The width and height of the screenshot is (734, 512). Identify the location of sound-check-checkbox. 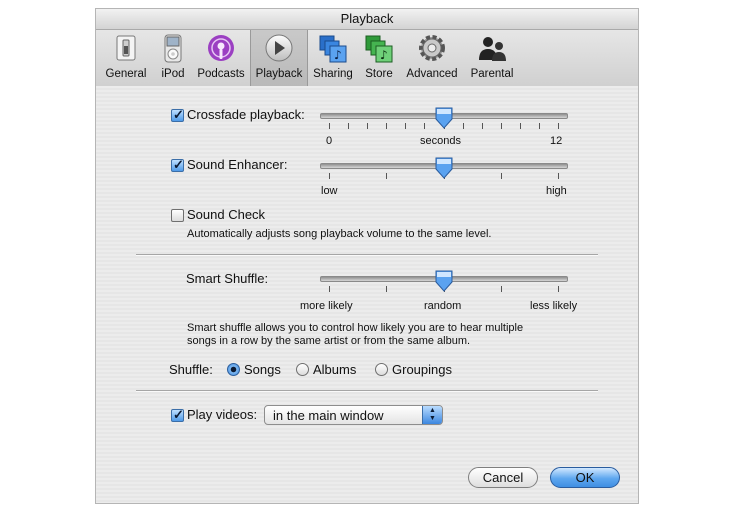
(177, 215).